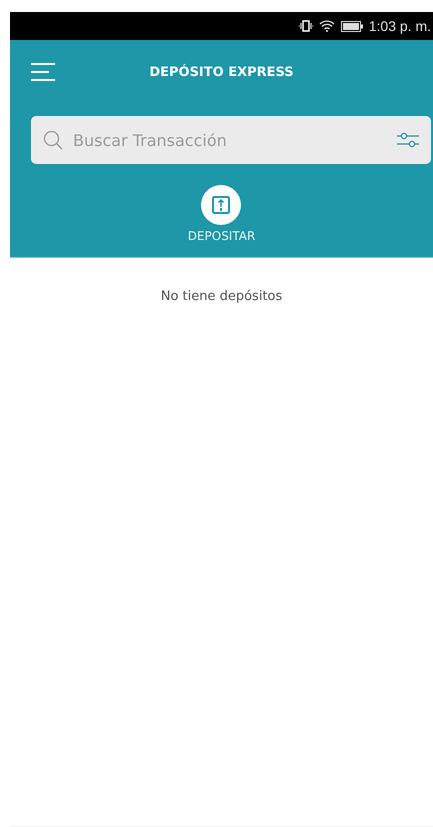 The height and width of the screenshot is (827, 433). Describe the element at coordinates (53, 140) in the screenshot. I see `search-icon` at that location.